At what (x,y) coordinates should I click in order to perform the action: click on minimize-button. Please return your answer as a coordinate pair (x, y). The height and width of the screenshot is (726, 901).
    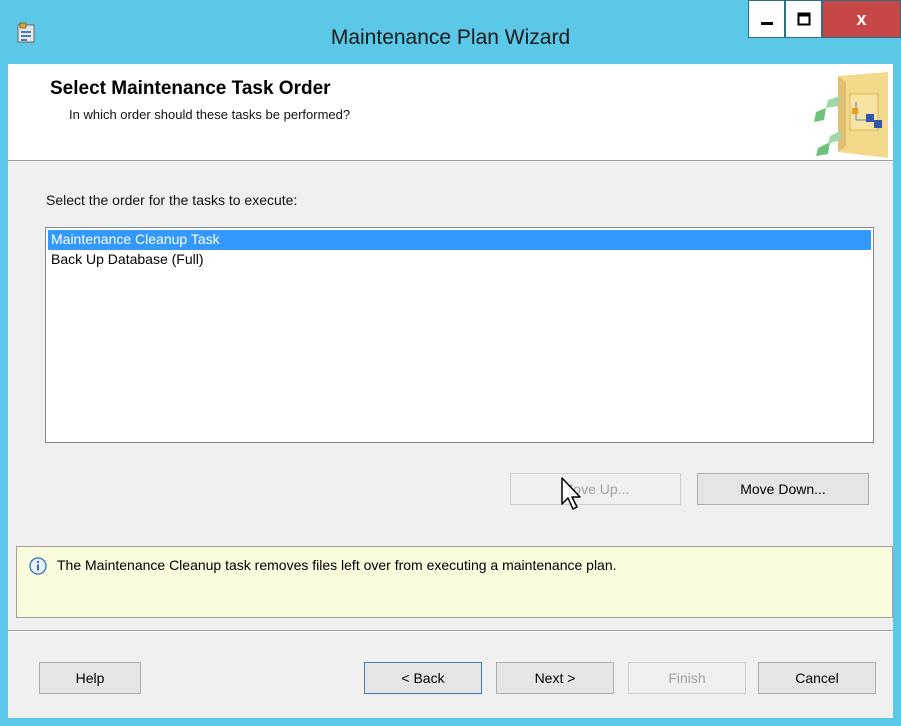
    Looking at the image, I should click on (766, 19).